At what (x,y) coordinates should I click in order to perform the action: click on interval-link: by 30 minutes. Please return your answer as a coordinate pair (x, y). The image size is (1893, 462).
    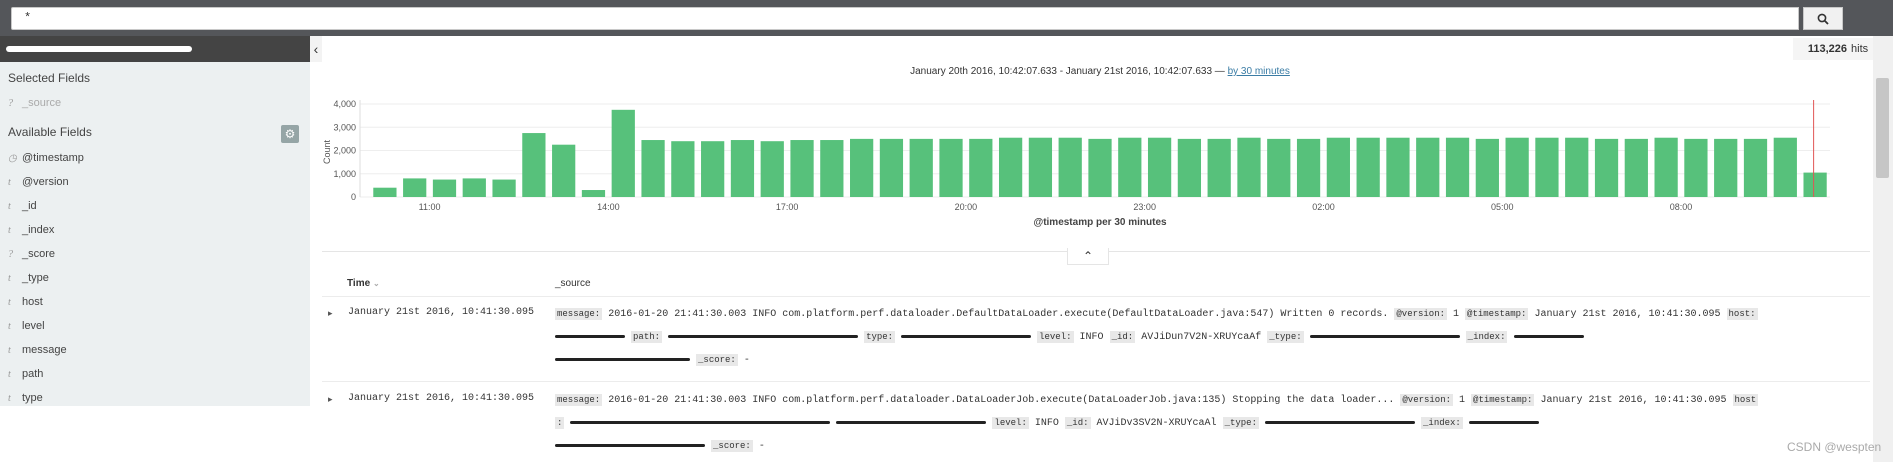
    Looking at the image, I should click on (1259, 71).